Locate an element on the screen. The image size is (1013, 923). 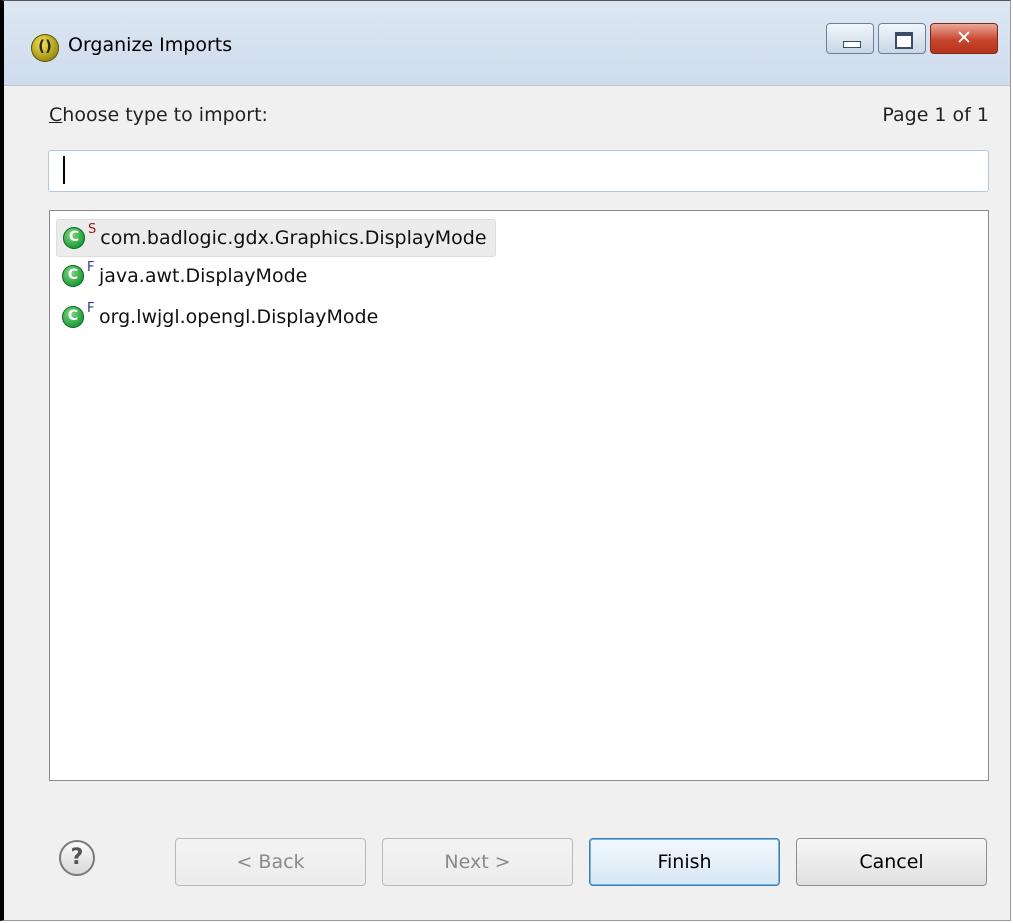
minimize-button is located at coordinates (850, 38).